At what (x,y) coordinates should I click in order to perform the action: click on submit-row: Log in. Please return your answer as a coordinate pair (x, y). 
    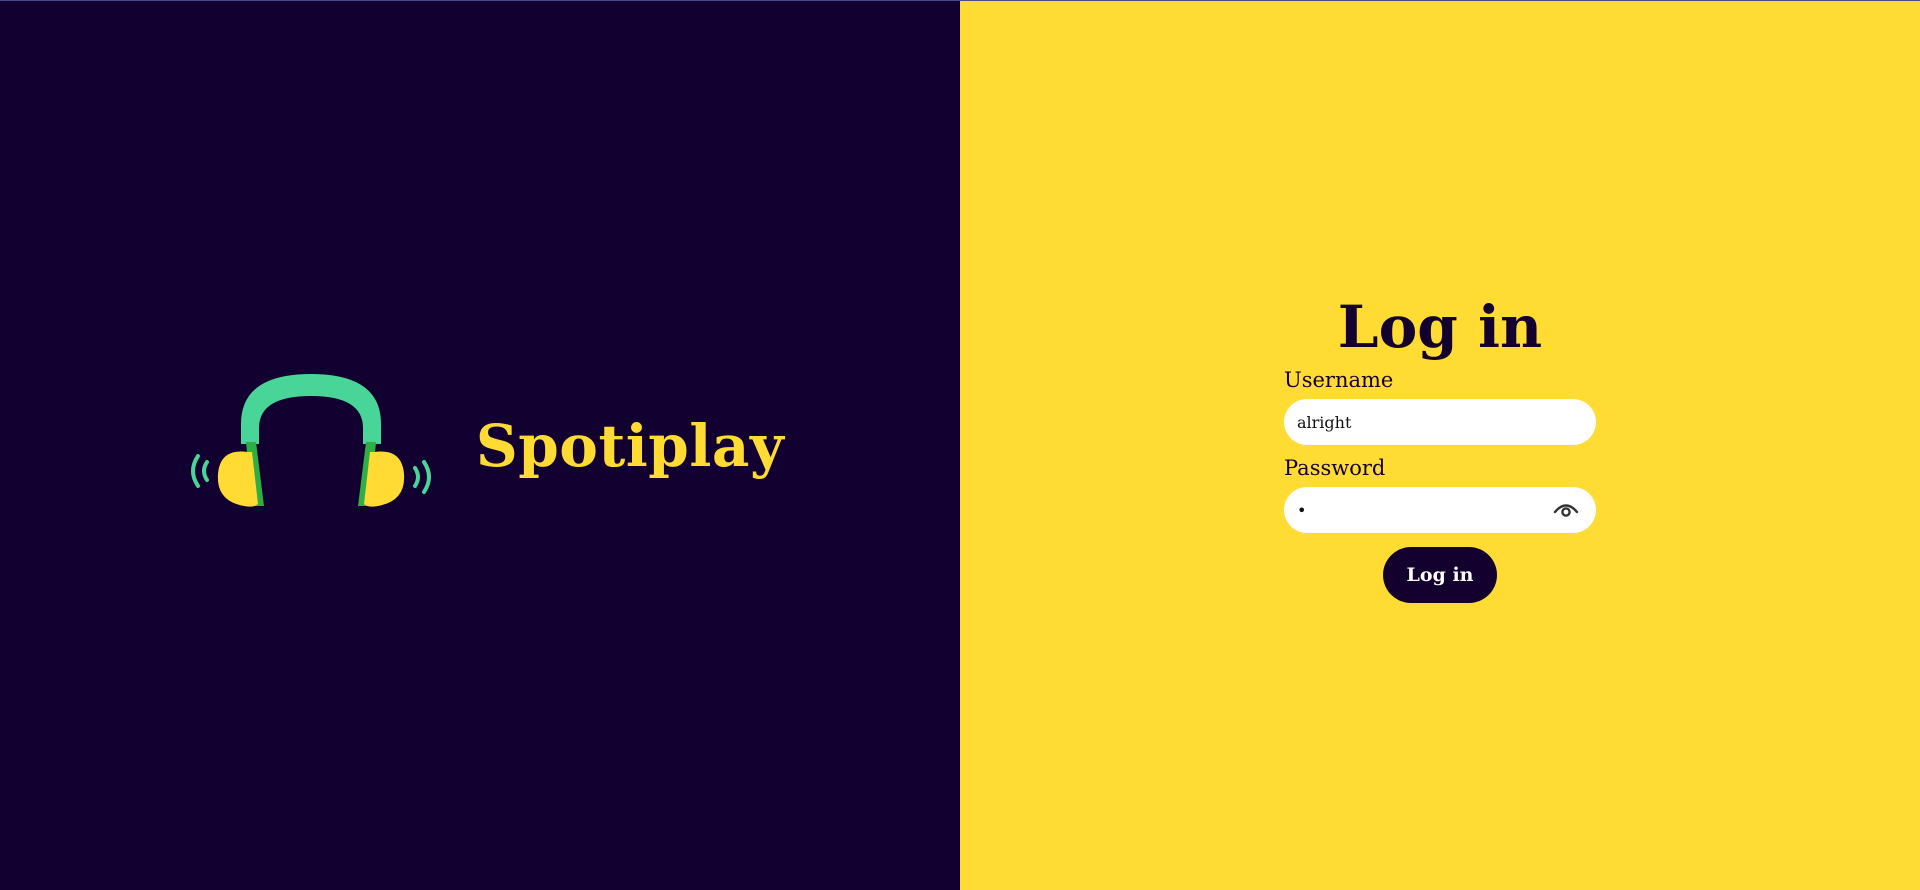
    Looking at the image, I should click on (1440, 575).